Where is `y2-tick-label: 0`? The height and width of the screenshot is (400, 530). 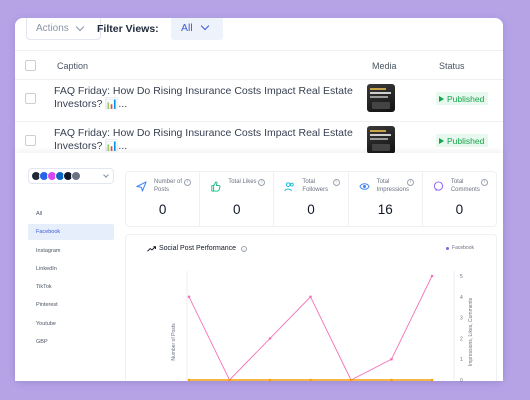
y2-tick-label: 0 is located at coordinates (461, 380).